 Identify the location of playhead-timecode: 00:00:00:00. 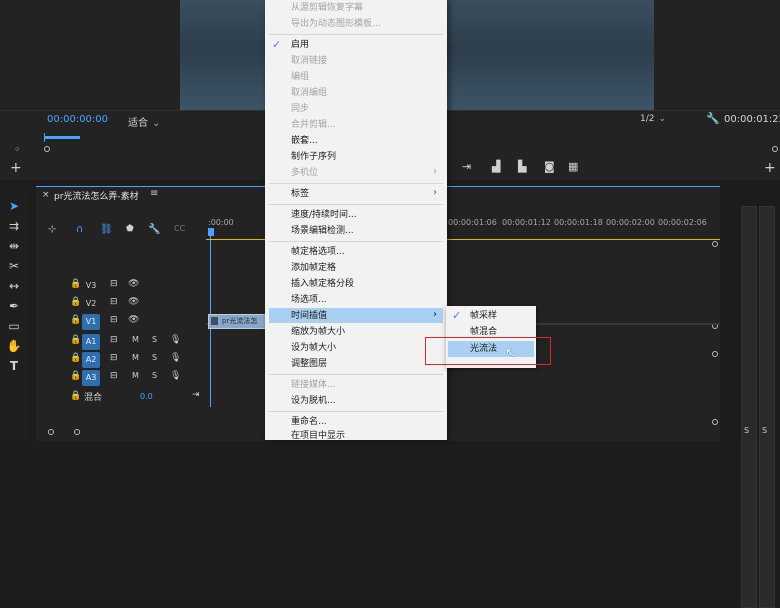
(77, 119).